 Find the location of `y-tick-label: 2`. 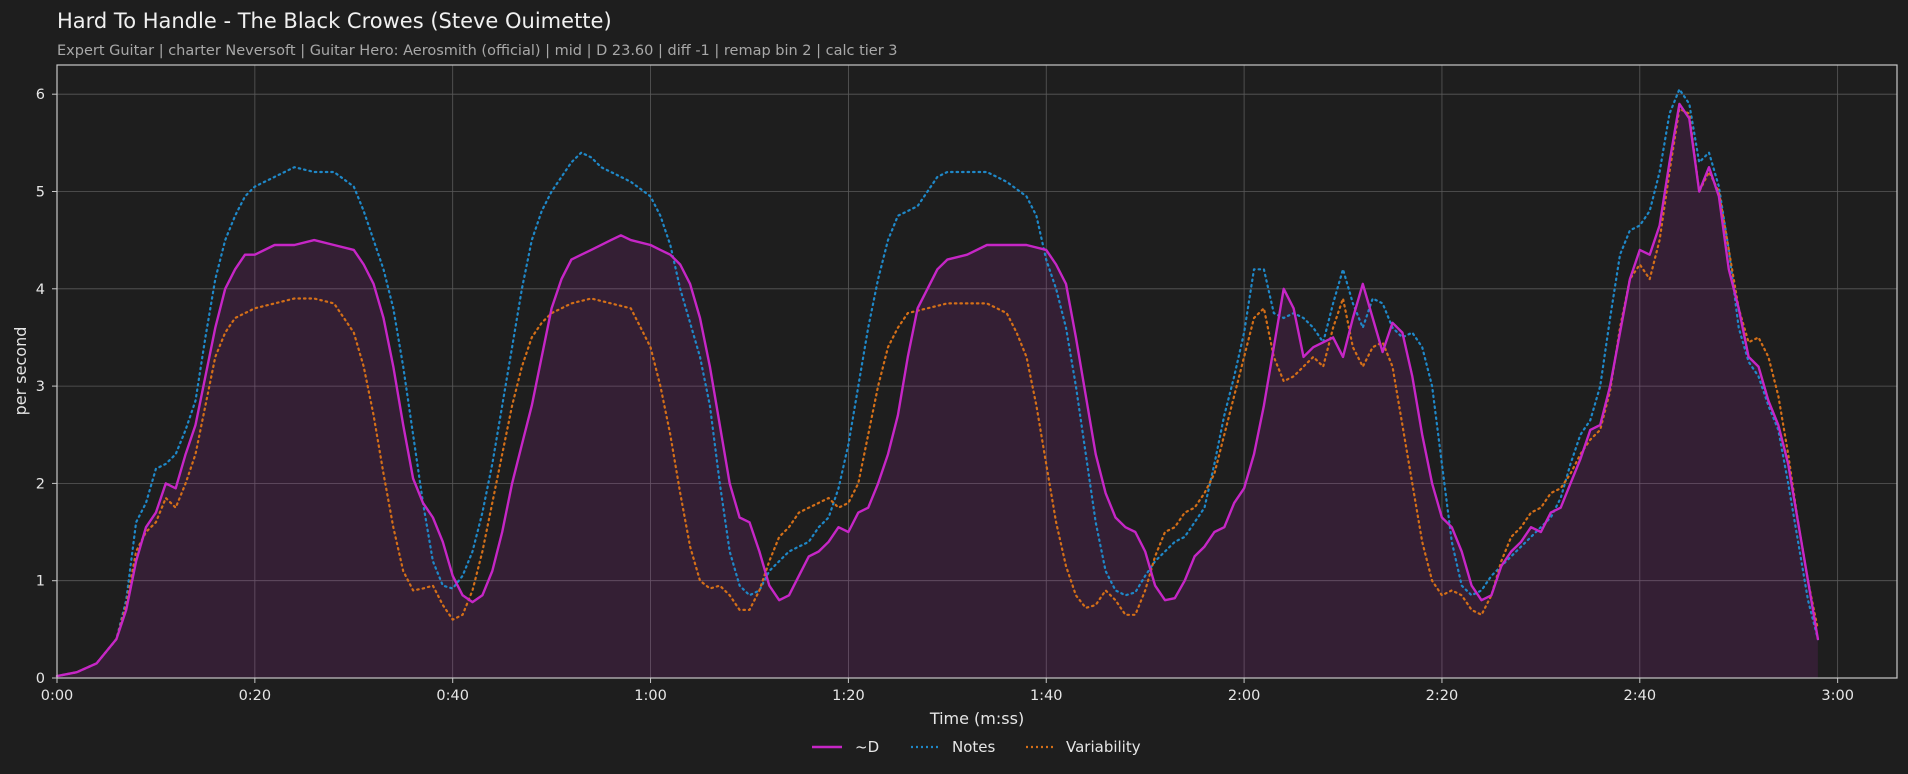

y-tick-label: 2 is located at coordinates (40, 484).